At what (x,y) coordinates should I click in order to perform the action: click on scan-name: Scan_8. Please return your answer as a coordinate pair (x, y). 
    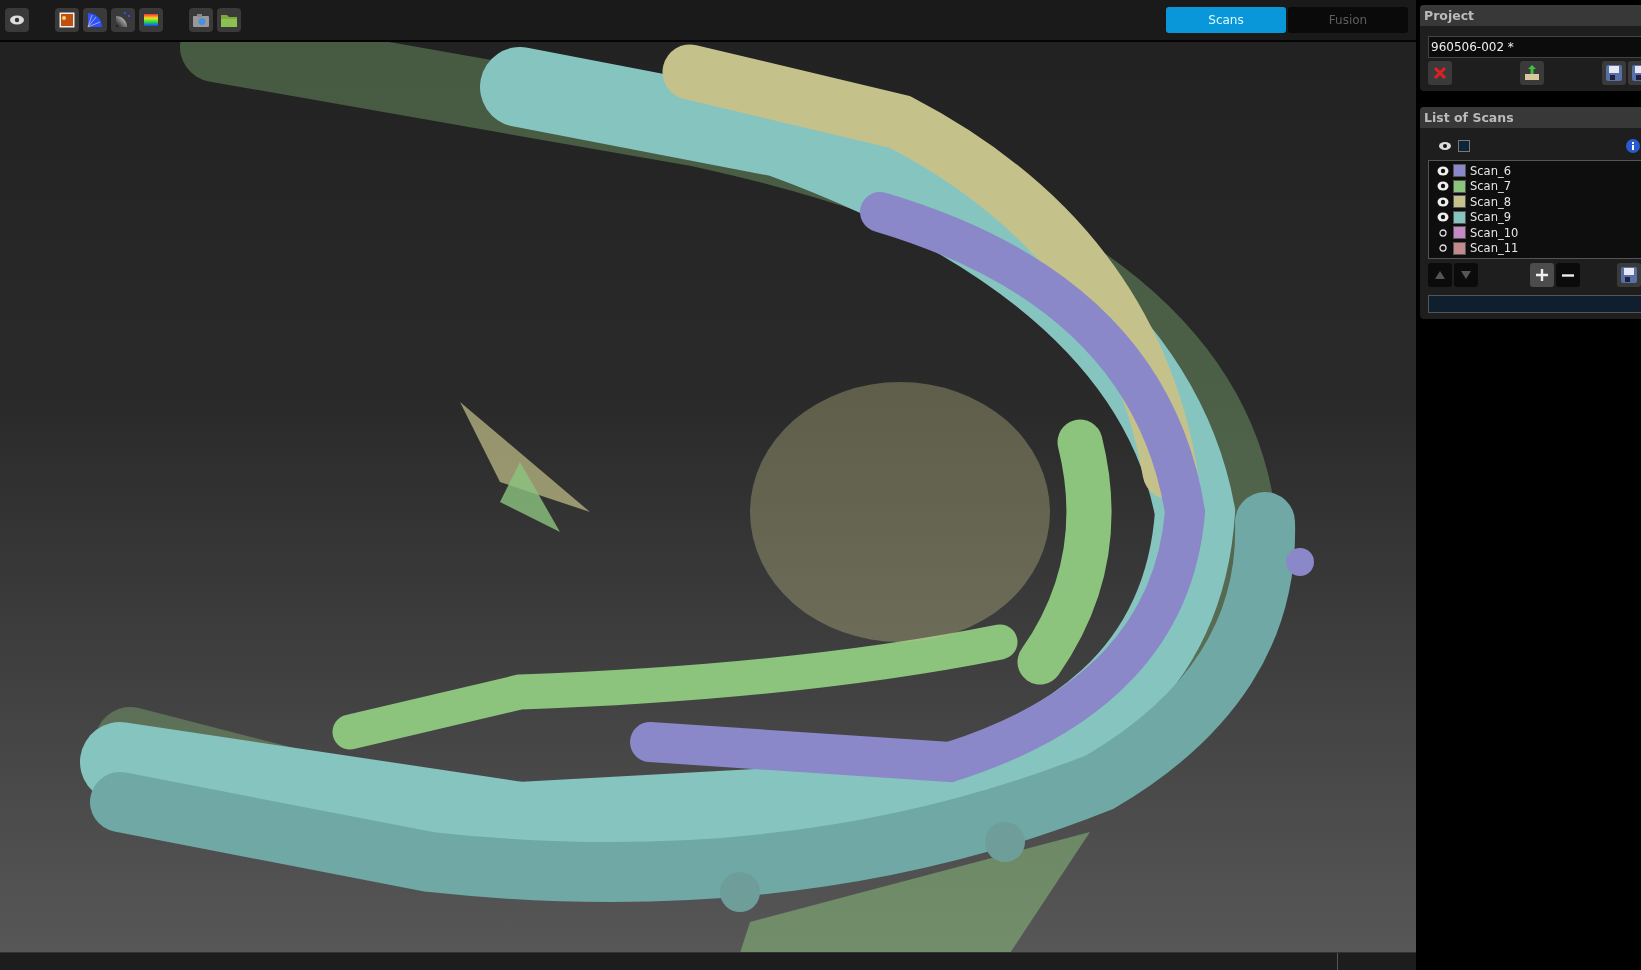
    Looking at the image, I should click on (1491, 201).